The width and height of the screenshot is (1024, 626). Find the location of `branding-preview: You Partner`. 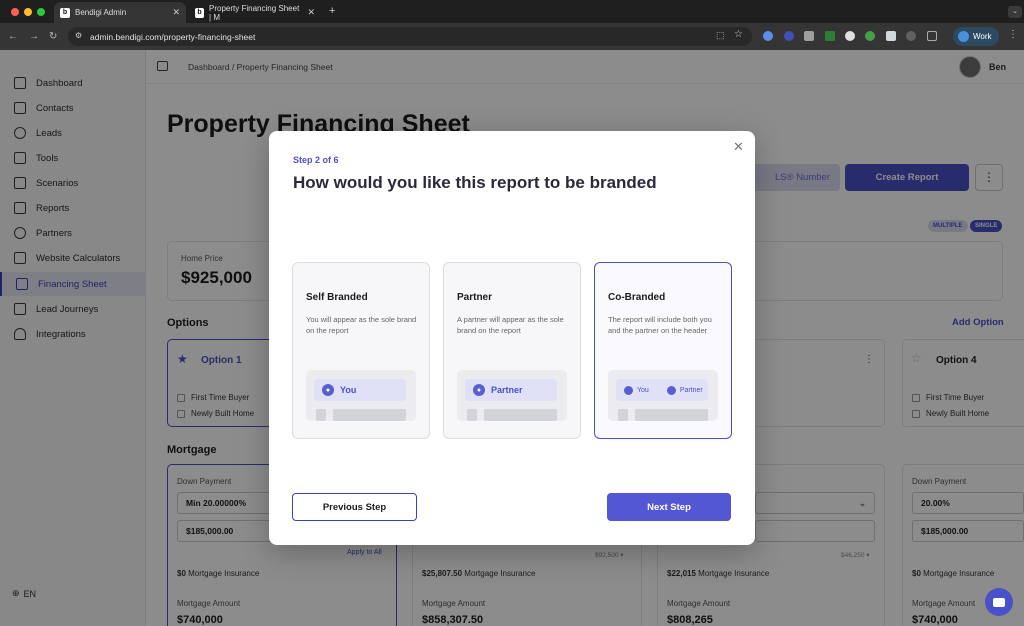

branding-preview: You Partner is located at coordinates (663, 395).